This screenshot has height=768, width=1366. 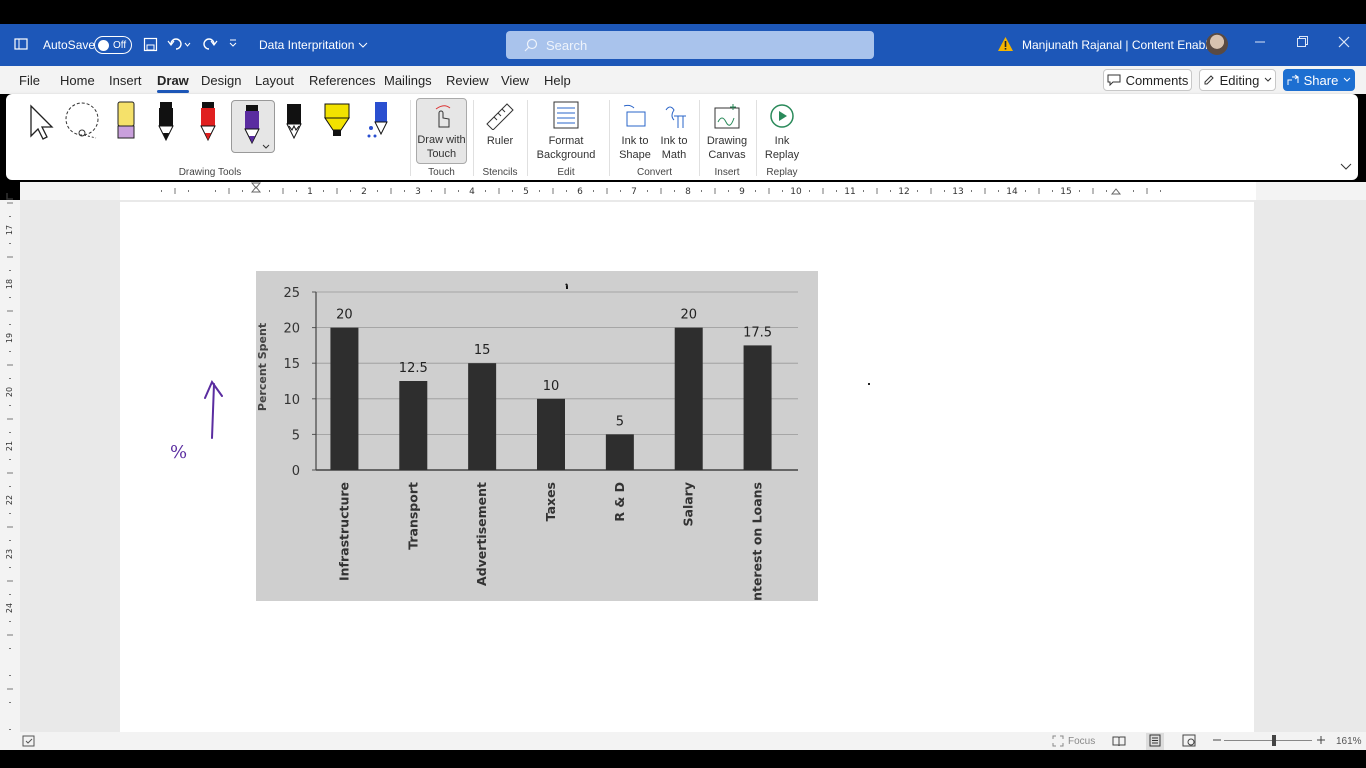 I want to click on editing-mode-button: Editing, so click(x=1237, y=80).